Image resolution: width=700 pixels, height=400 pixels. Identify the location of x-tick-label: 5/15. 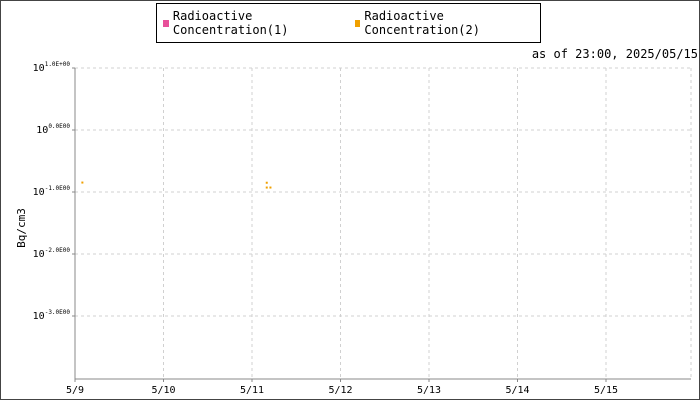
(606, 390).